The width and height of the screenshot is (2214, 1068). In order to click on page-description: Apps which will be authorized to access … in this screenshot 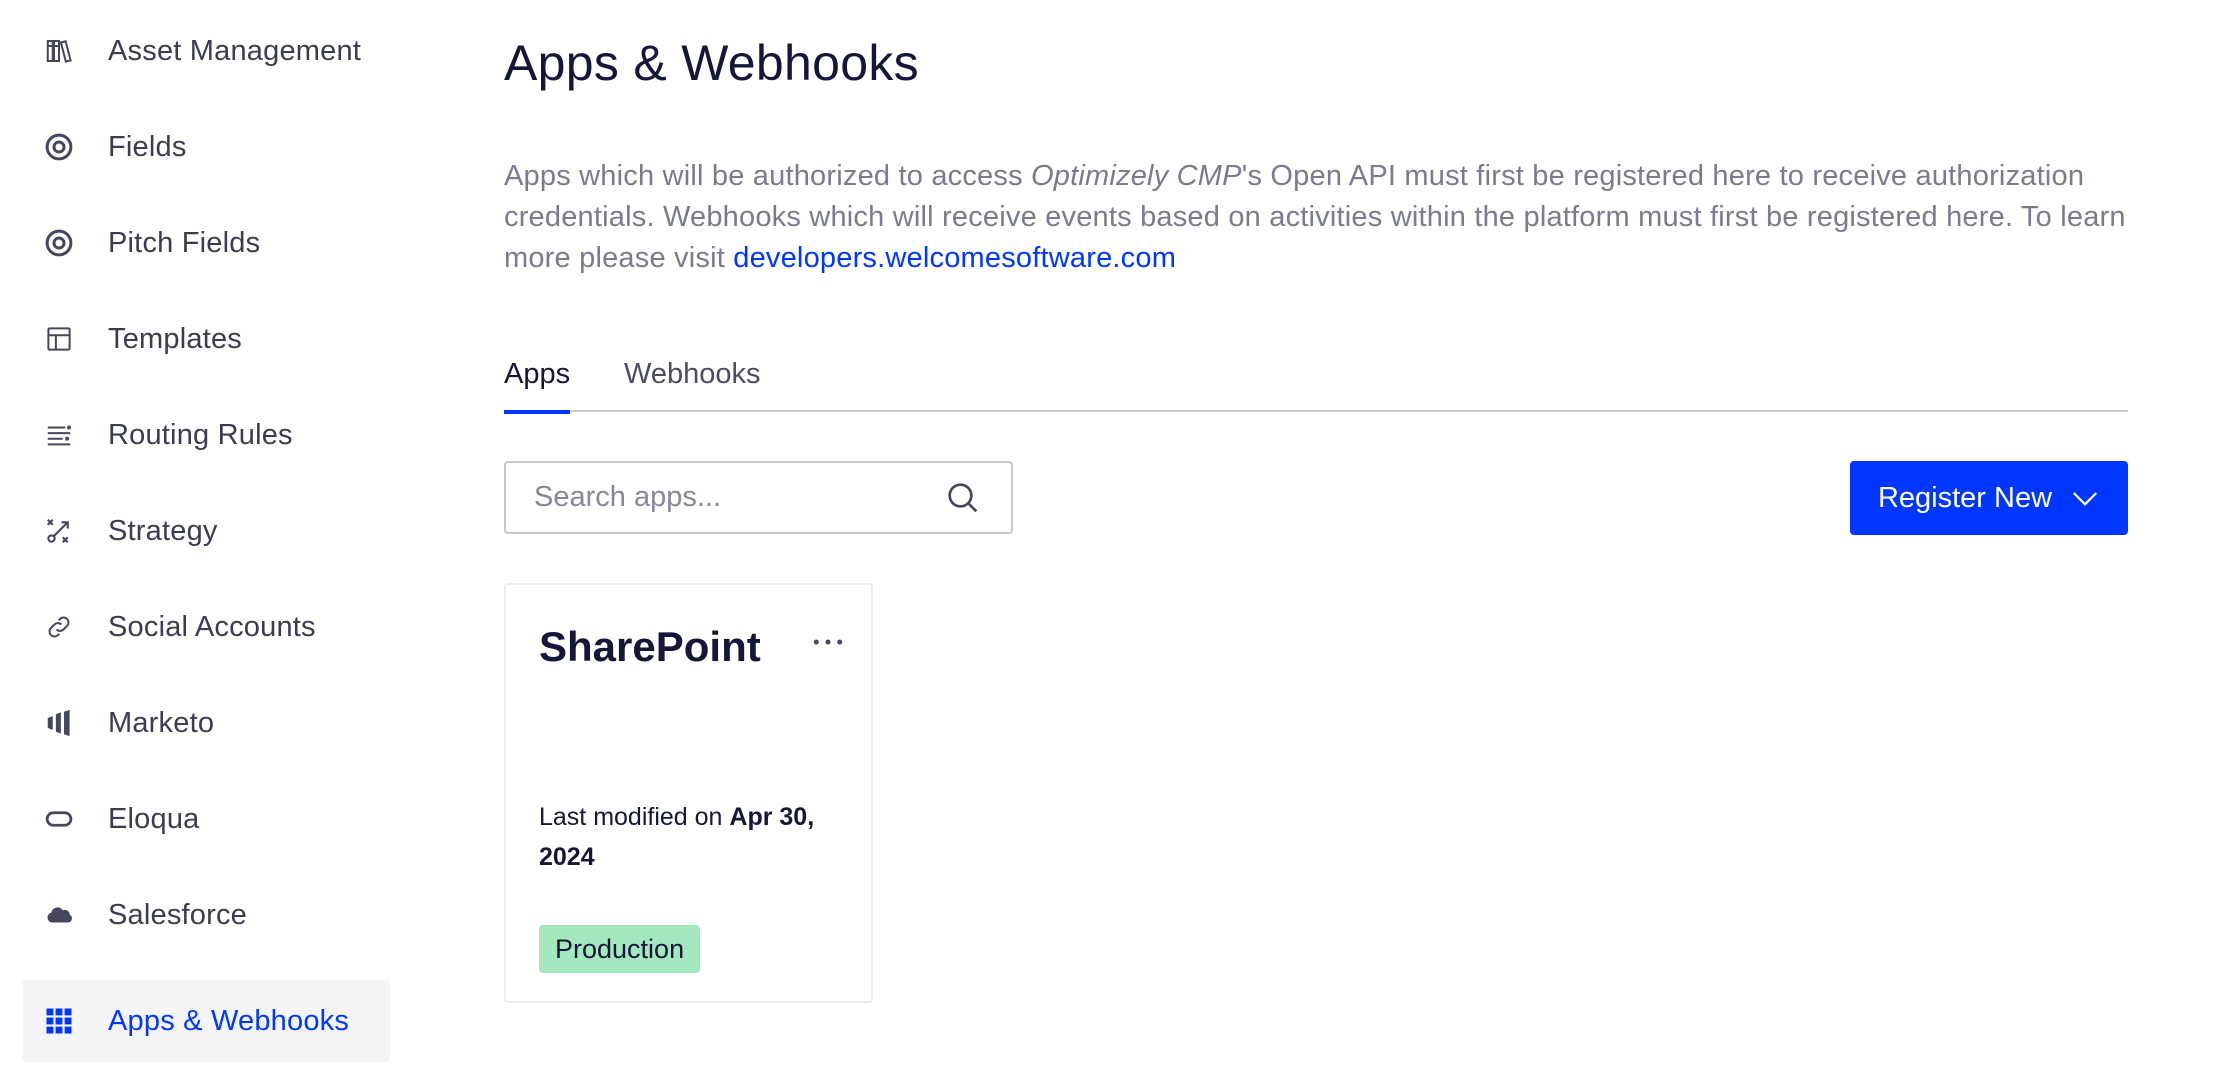, I will do `click(1317, 217)`.